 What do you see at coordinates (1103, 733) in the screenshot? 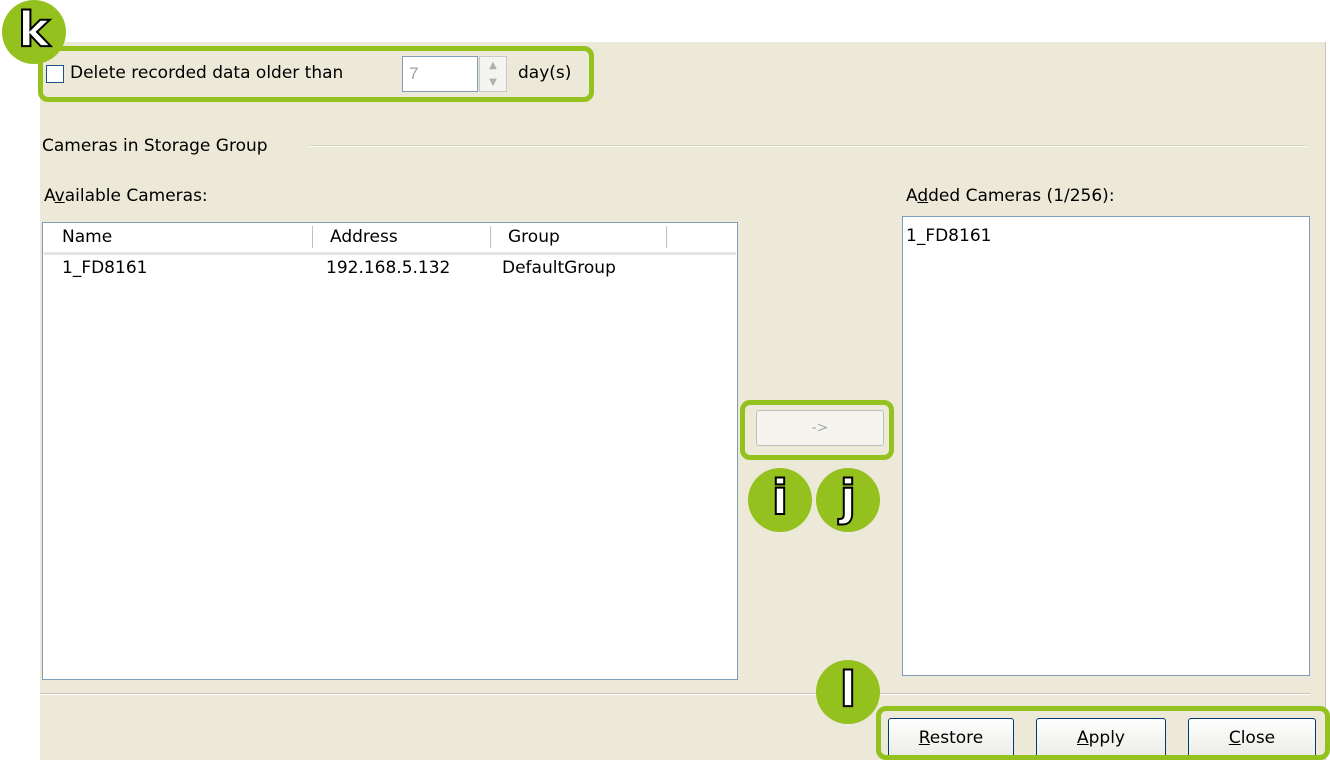
I see `highlight-l` at bounding box center [1103, 733].